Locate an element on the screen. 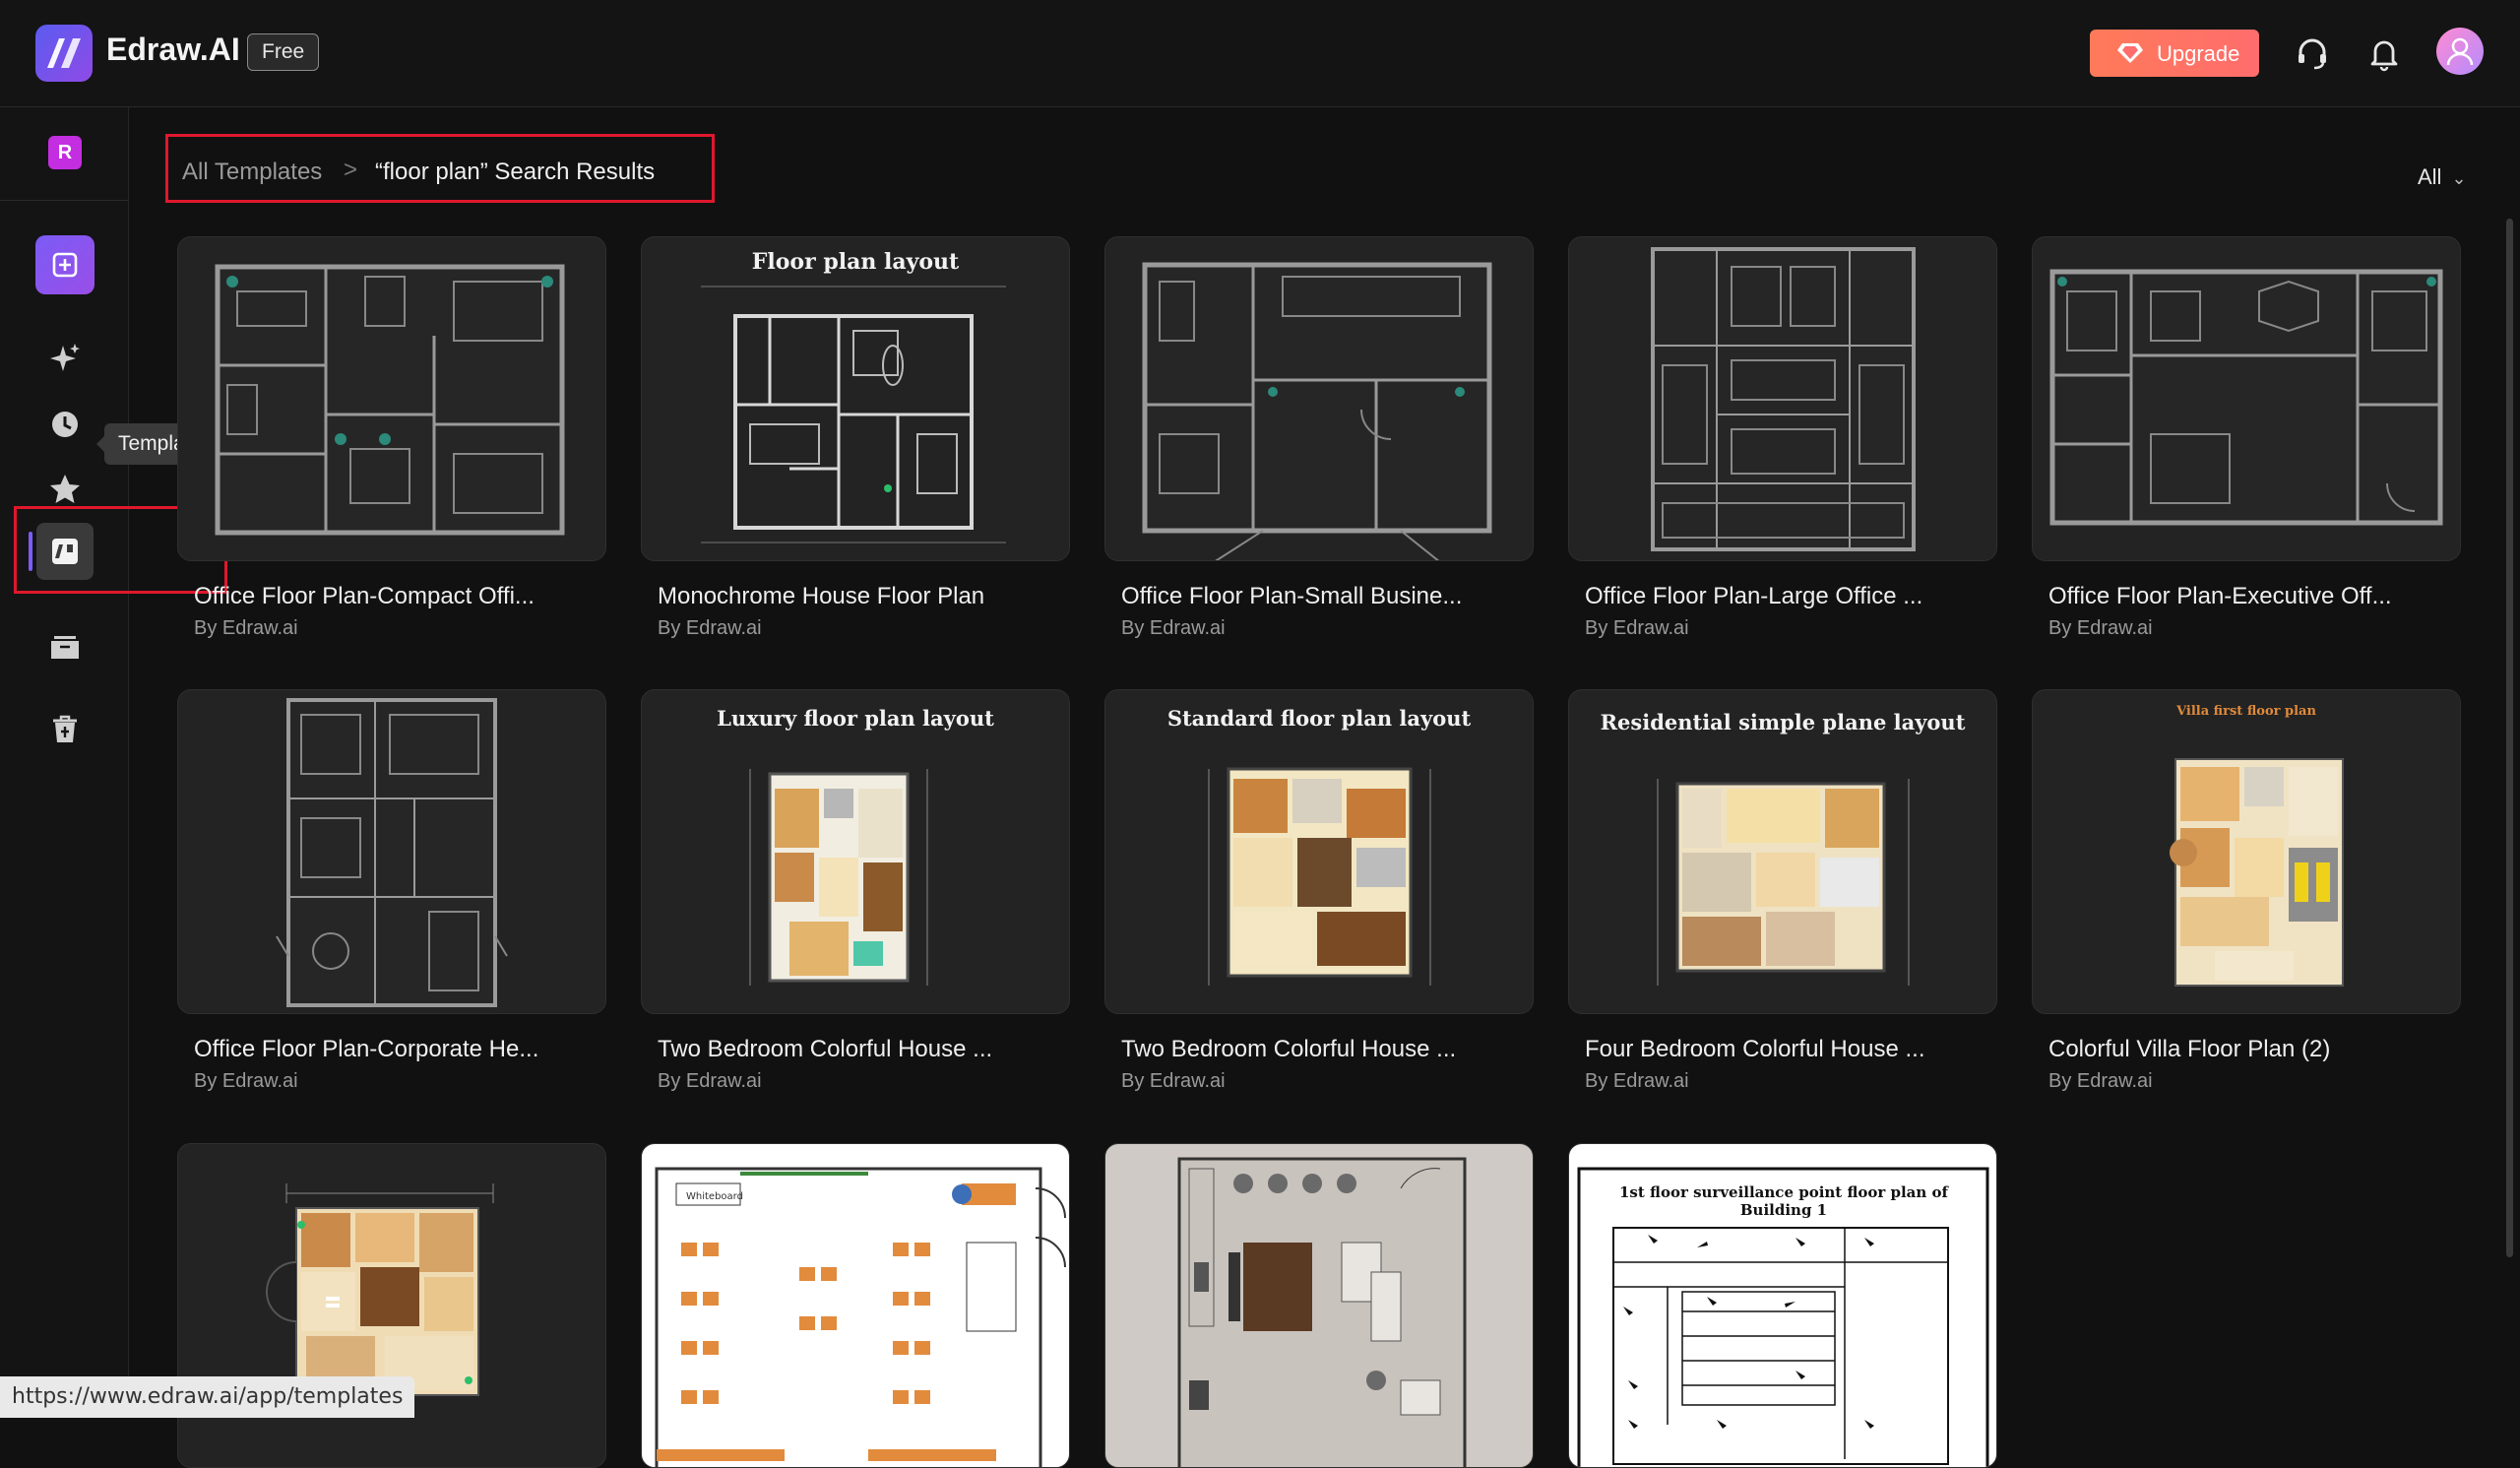 The image size is (2520, 1468). template-thumbnail: Whiteboard is located at coordinates (855, 1305).